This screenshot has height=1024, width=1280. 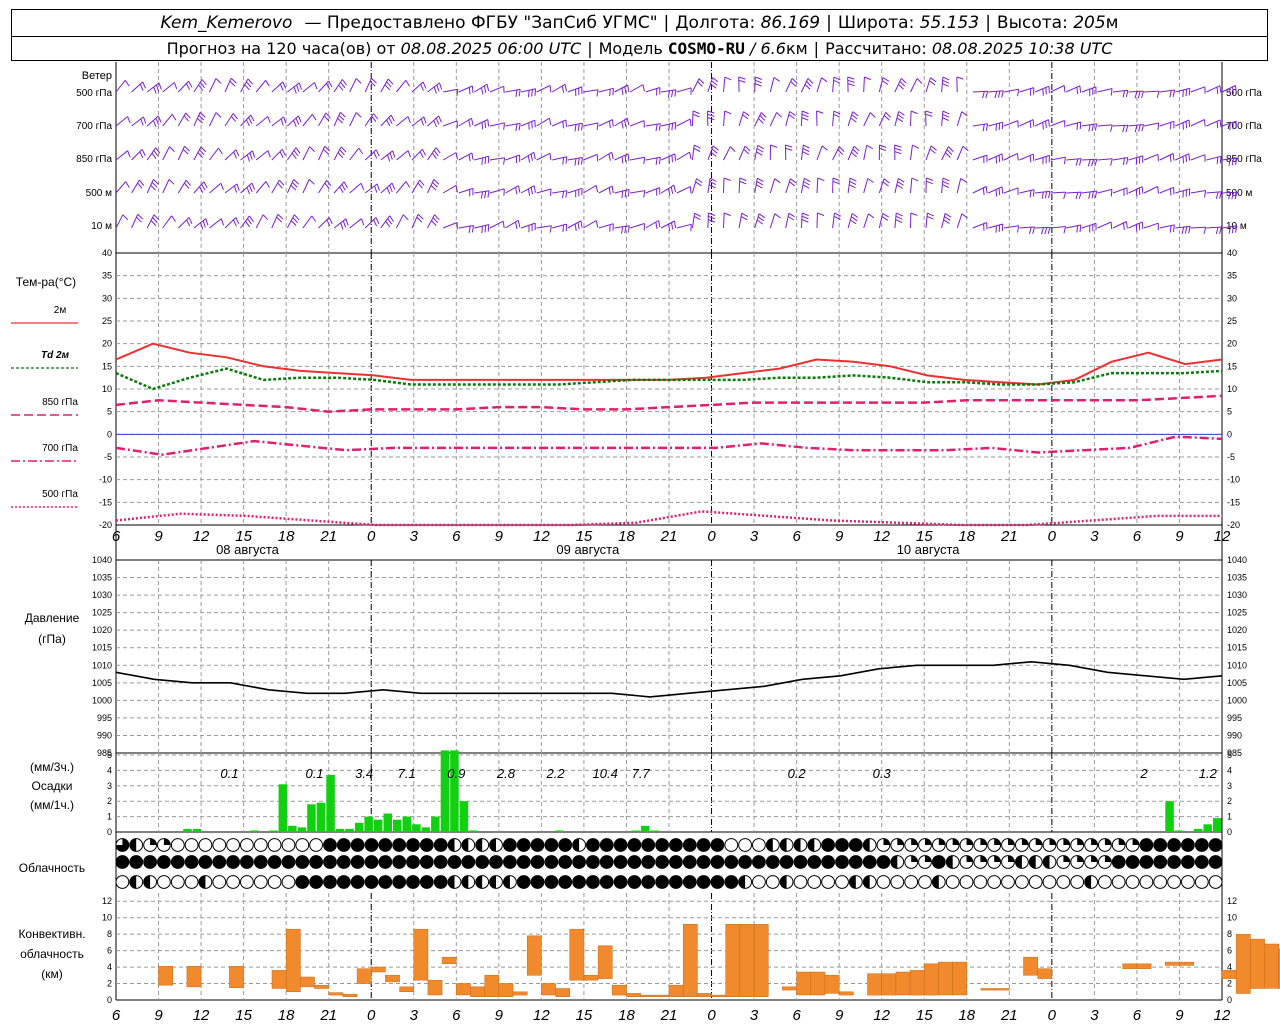 I want to click on time-tick-label-bottom: 0, so click(x=711, y=1015).